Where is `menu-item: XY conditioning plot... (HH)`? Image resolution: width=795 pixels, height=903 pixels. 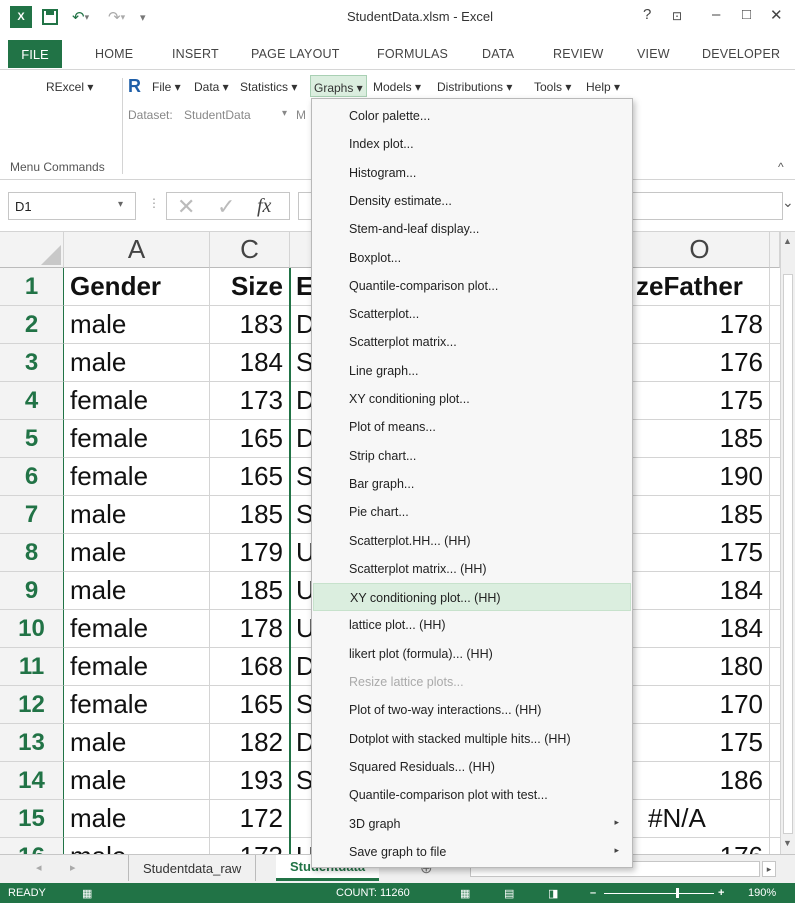
menu-item: XY conditioning plot... (HH) is located at coordinates (472, 597).